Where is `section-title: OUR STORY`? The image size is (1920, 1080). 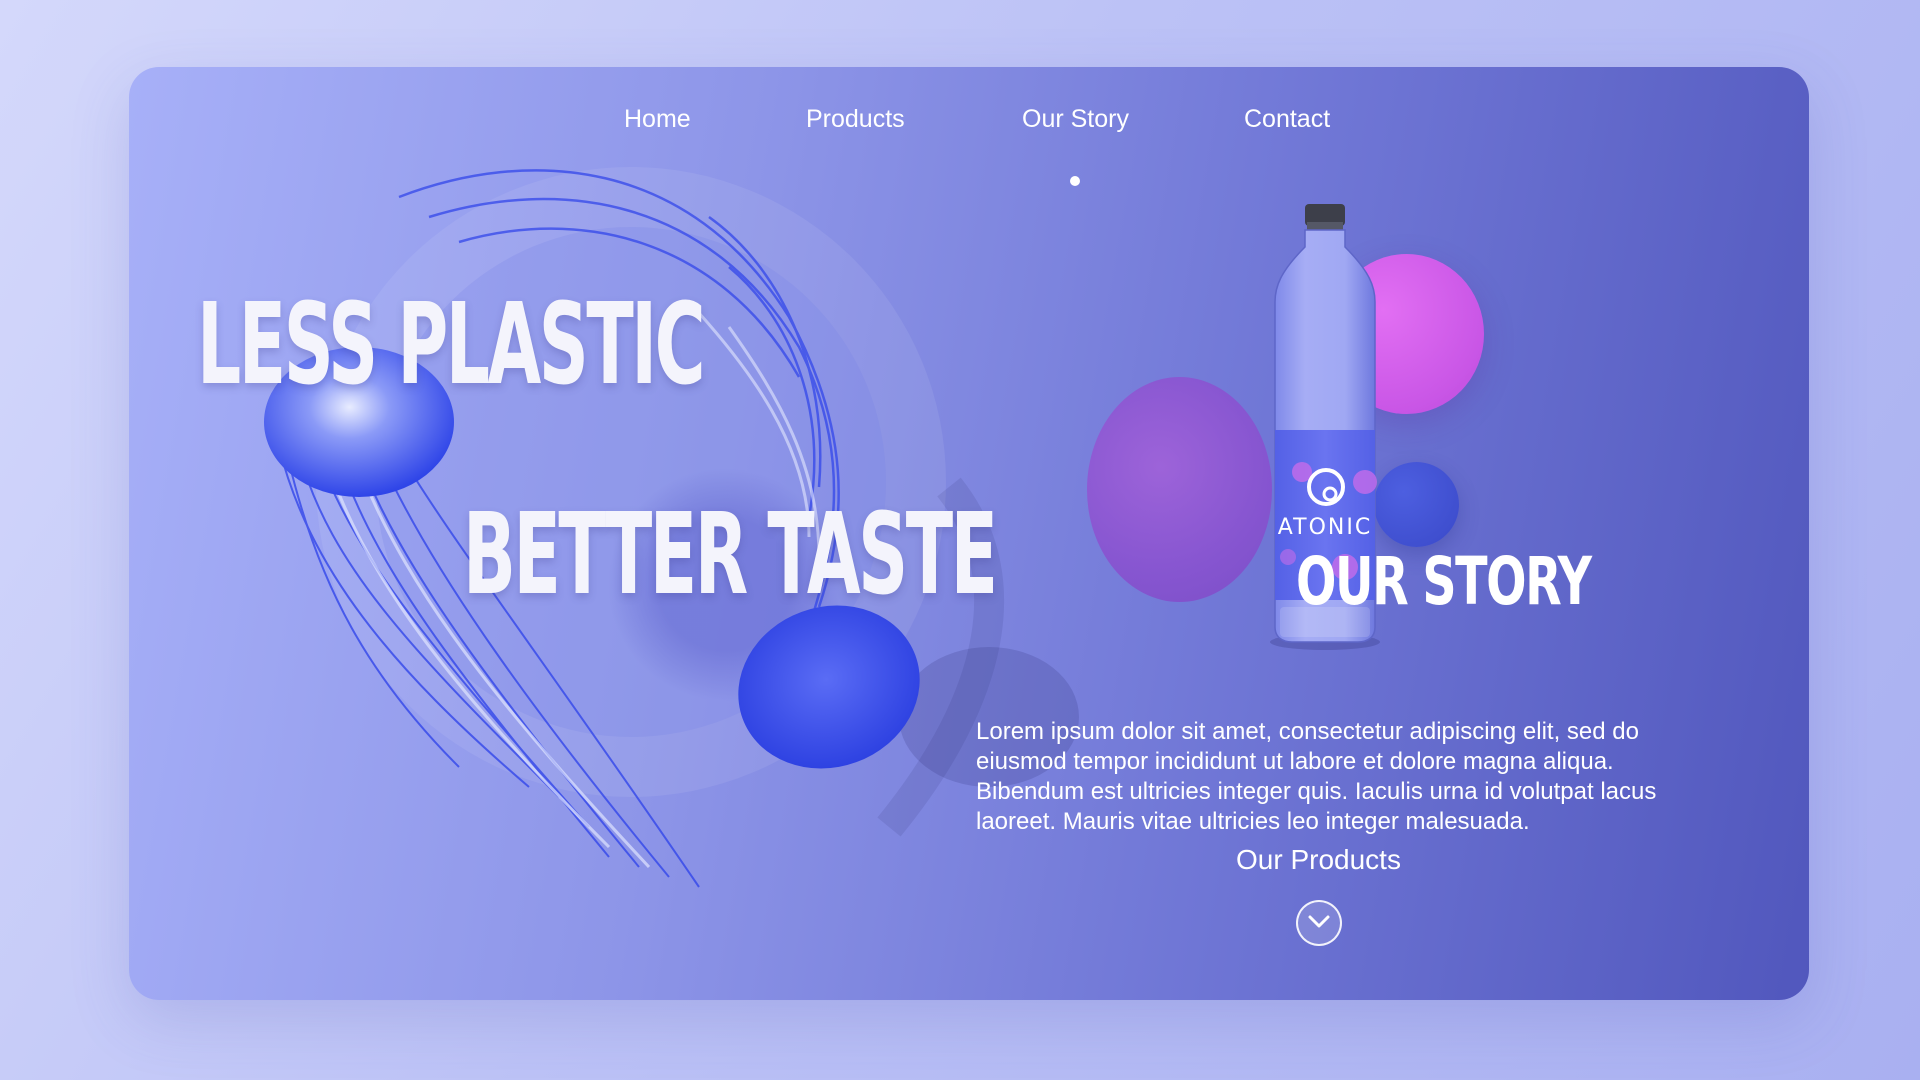
section-title: OUR STORY is located at coordinates (1444, 581).